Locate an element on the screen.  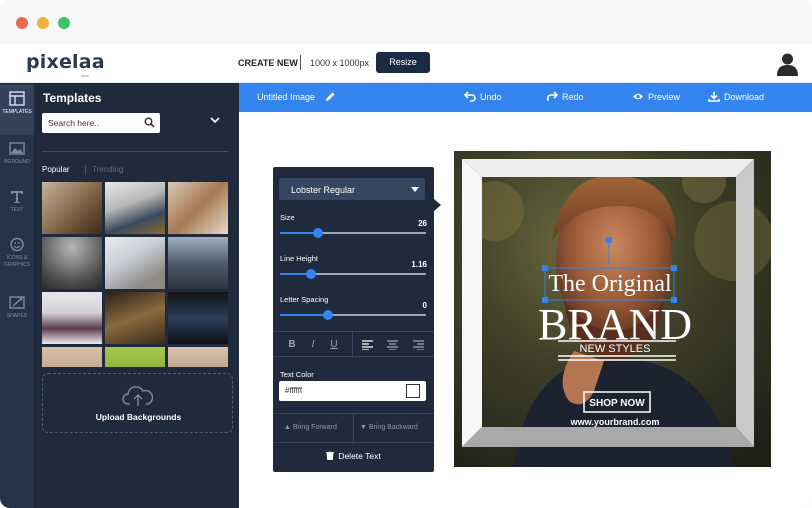
text-icon is located at coordinates (17, 197).